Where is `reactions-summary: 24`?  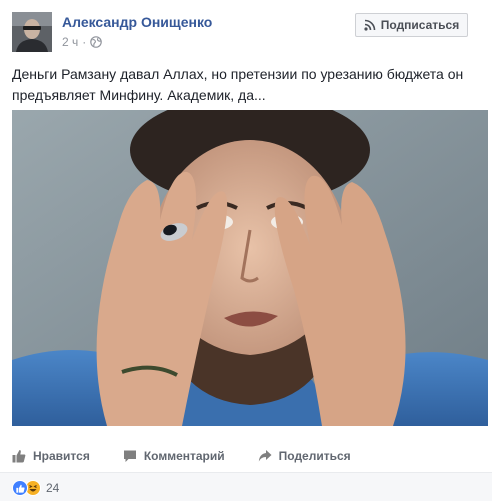 reactions-summary: 24 is located at coordinates (35, 488).